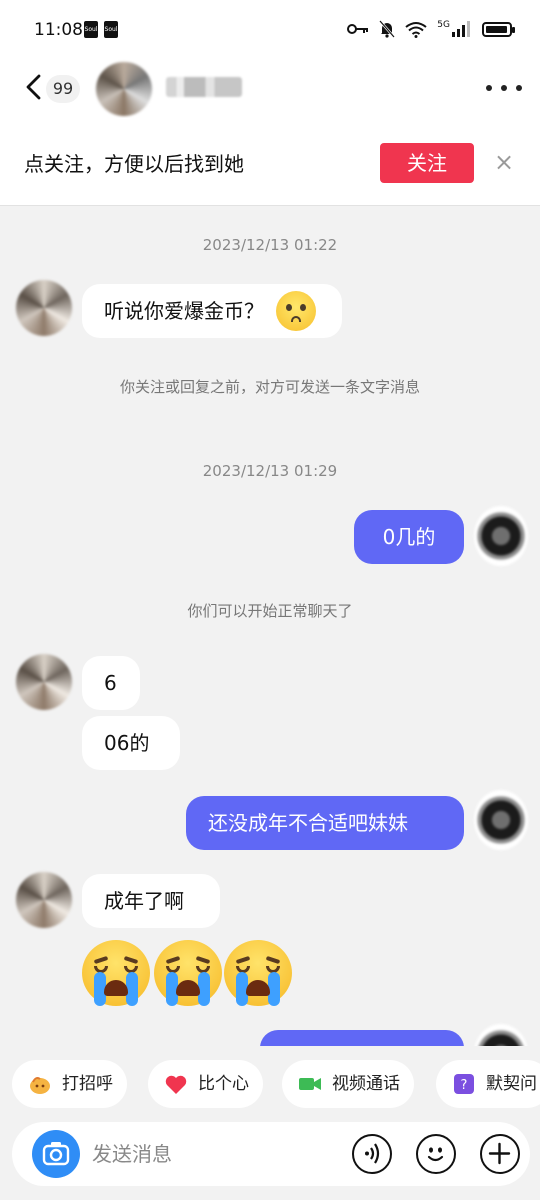 Image resolution: width=540 pixels, height=1200 pixels. I want to click on quick-action-label: 打招呼, so click(87, 1084).